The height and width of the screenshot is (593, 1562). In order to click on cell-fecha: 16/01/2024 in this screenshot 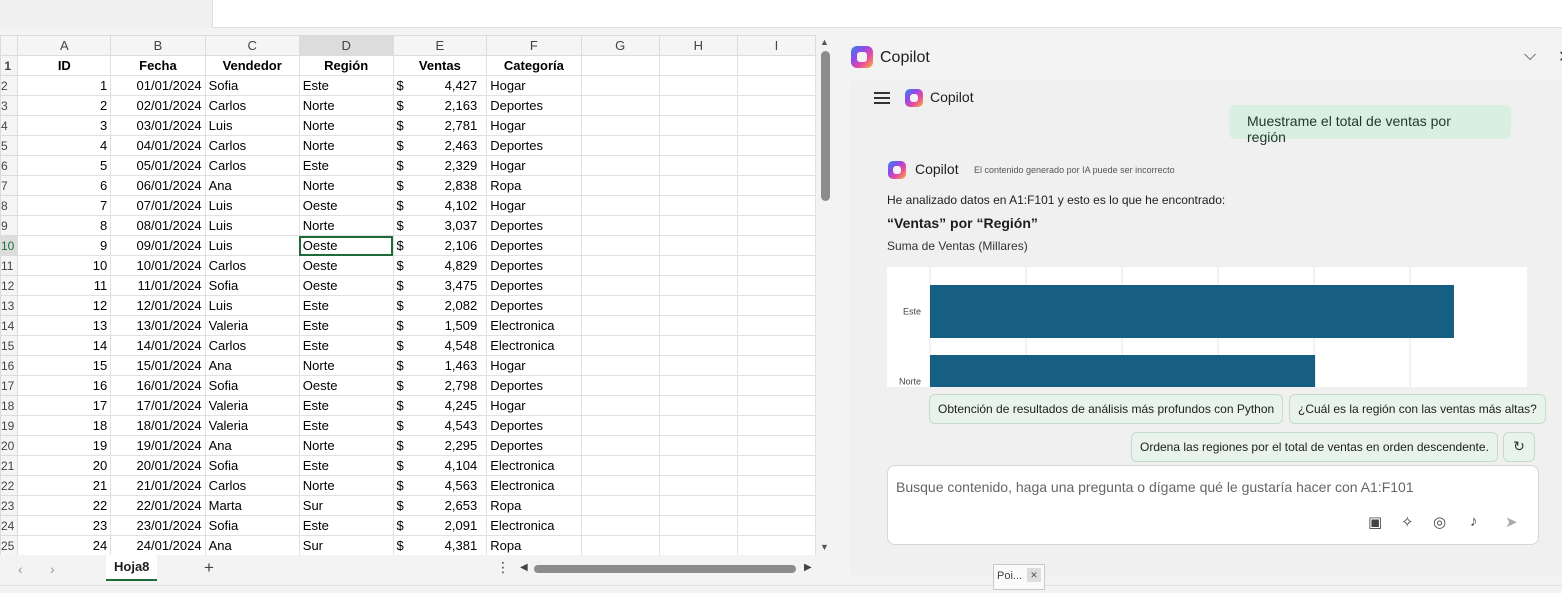, I will do `click(158, 385)`.